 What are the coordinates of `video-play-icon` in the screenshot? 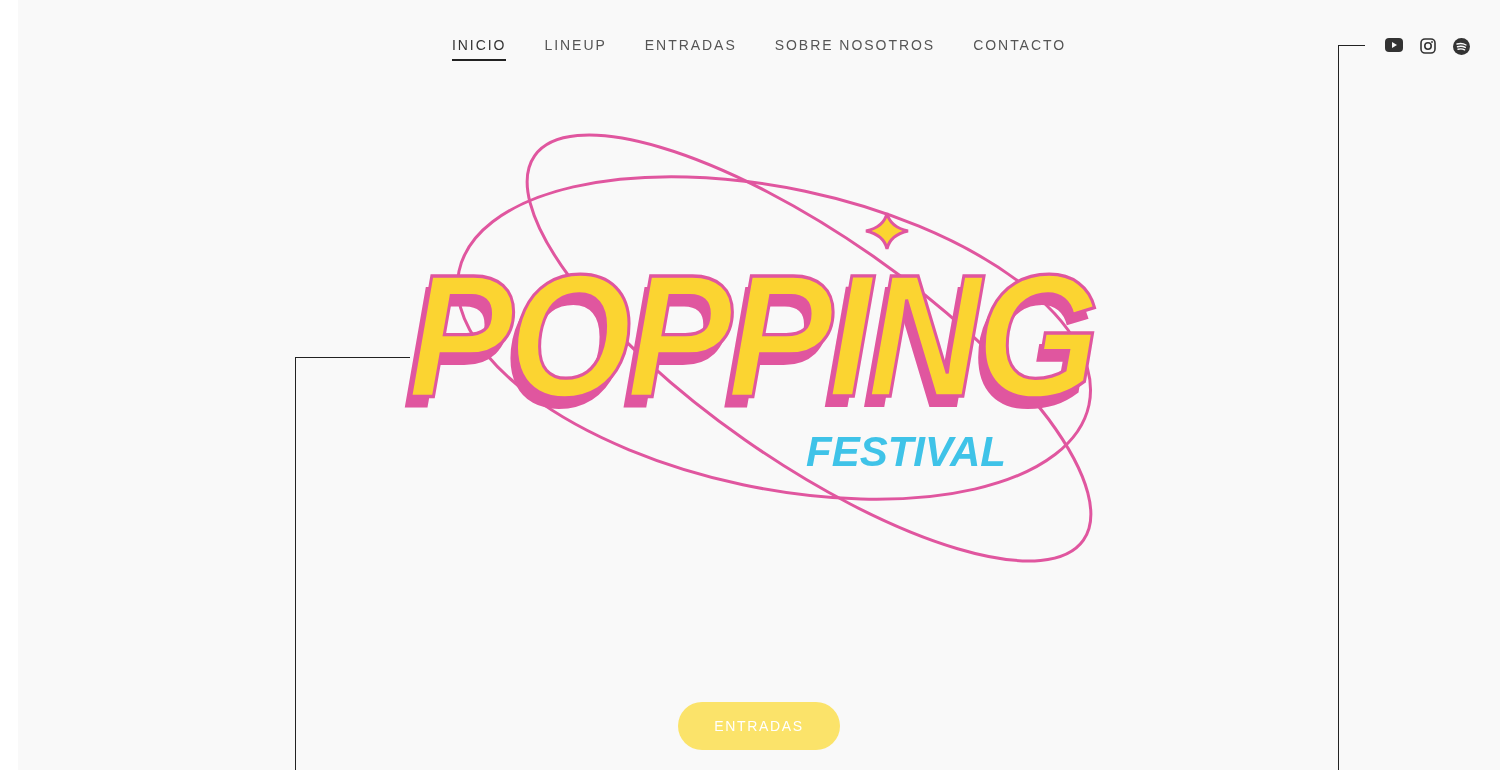 It's located at (1394, 45).